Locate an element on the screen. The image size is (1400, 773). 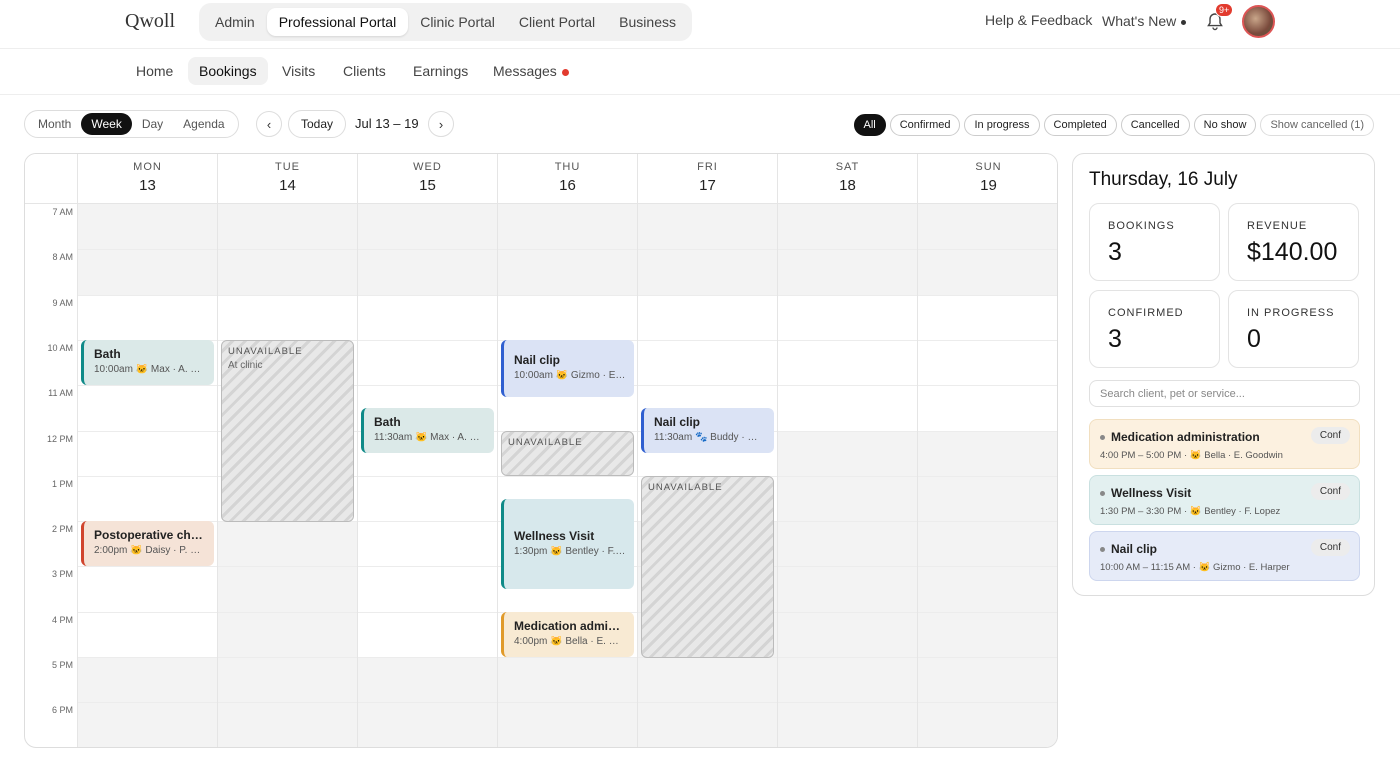
booking-meta: 4:00 PM – 5:00 PM · 🐱 Bella · E. Goodwin is located at coordinates (1191, 455).